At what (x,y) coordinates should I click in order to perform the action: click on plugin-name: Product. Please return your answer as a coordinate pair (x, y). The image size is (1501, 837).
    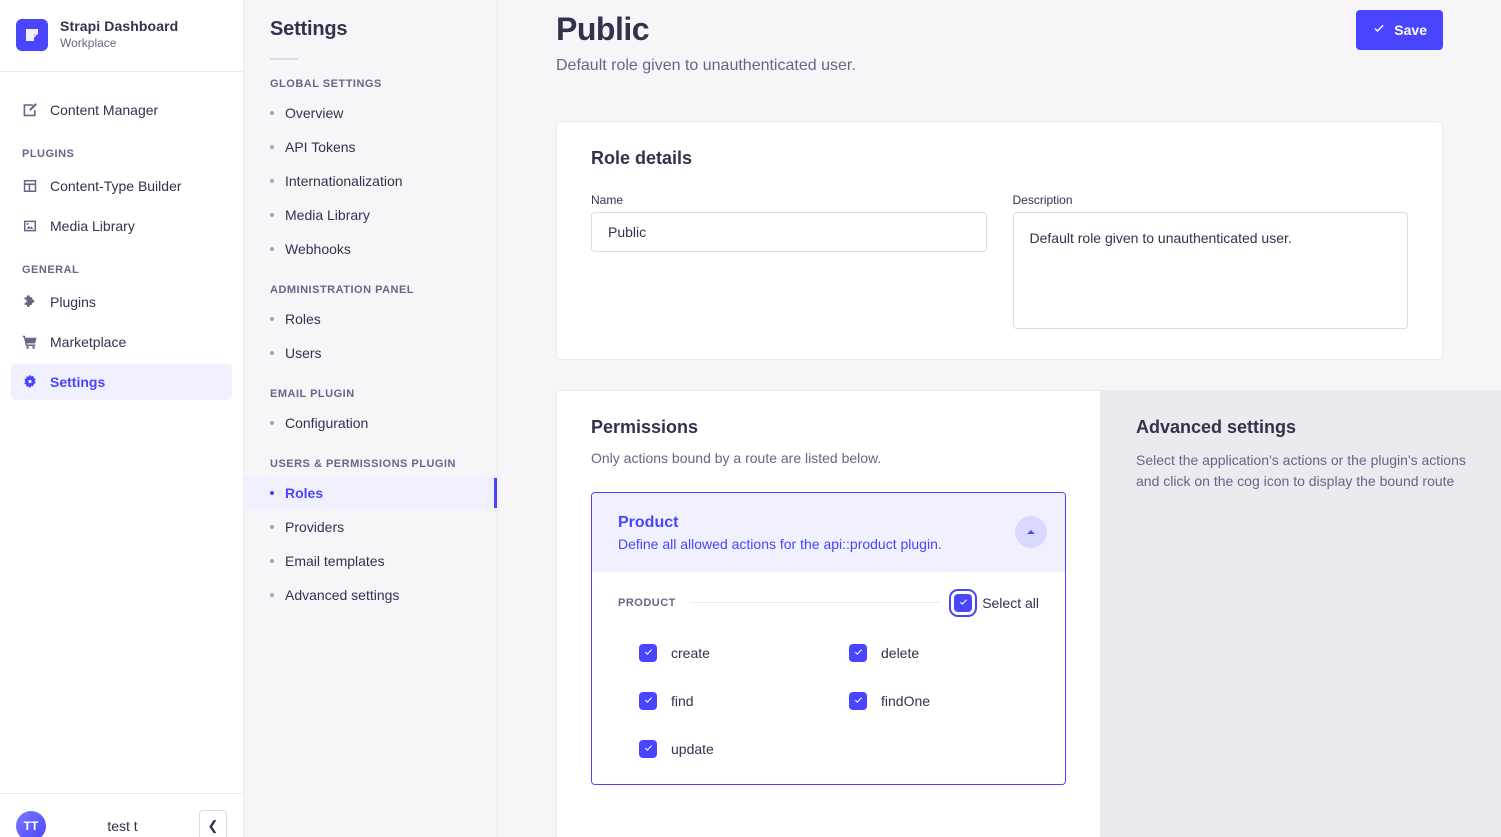
    Looking at the image, I should click on (648, 523).